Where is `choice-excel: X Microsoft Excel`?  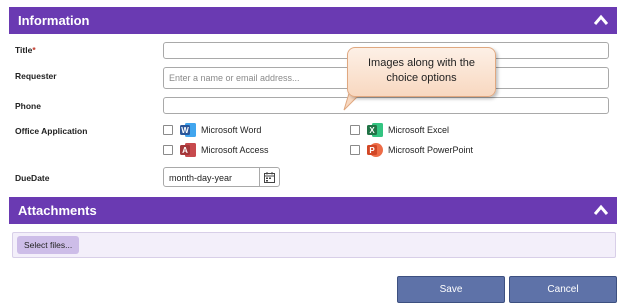 choice-excel: X Microsoft Excel is located at coordinates (399, 130).